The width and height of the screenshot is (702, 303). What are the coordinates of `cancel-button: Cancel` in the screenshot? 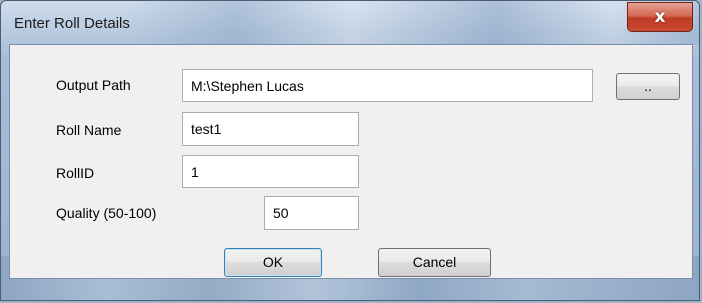 It's located at (434, 262).